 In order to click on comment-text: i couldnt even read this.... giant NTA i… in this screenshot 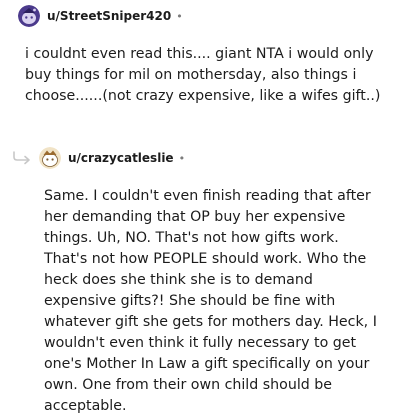, I will do `click(203, 75)`.